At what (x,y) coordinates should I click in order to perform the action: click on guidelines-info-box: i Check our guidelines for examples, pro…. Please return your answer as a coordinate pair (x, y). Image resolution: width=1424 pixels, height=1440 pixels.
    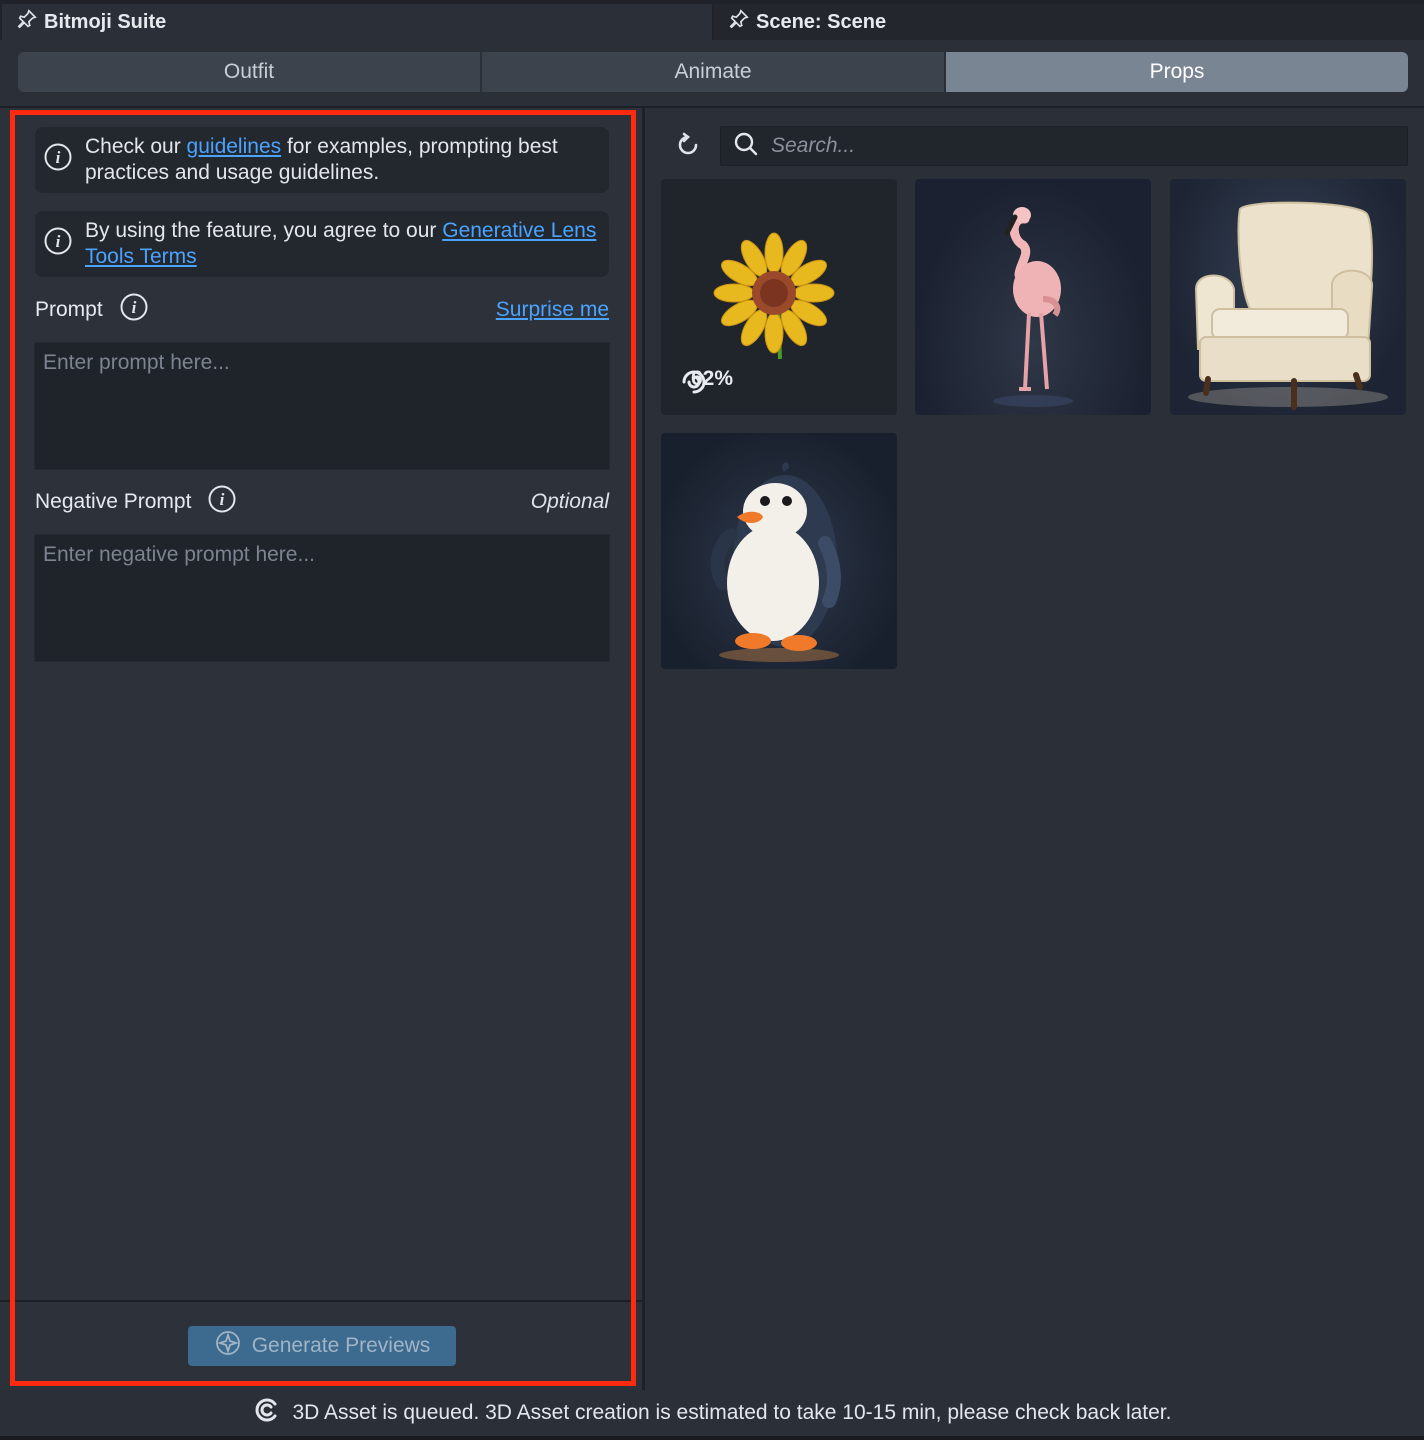
    Looking at the image, I should click on (322, 160).